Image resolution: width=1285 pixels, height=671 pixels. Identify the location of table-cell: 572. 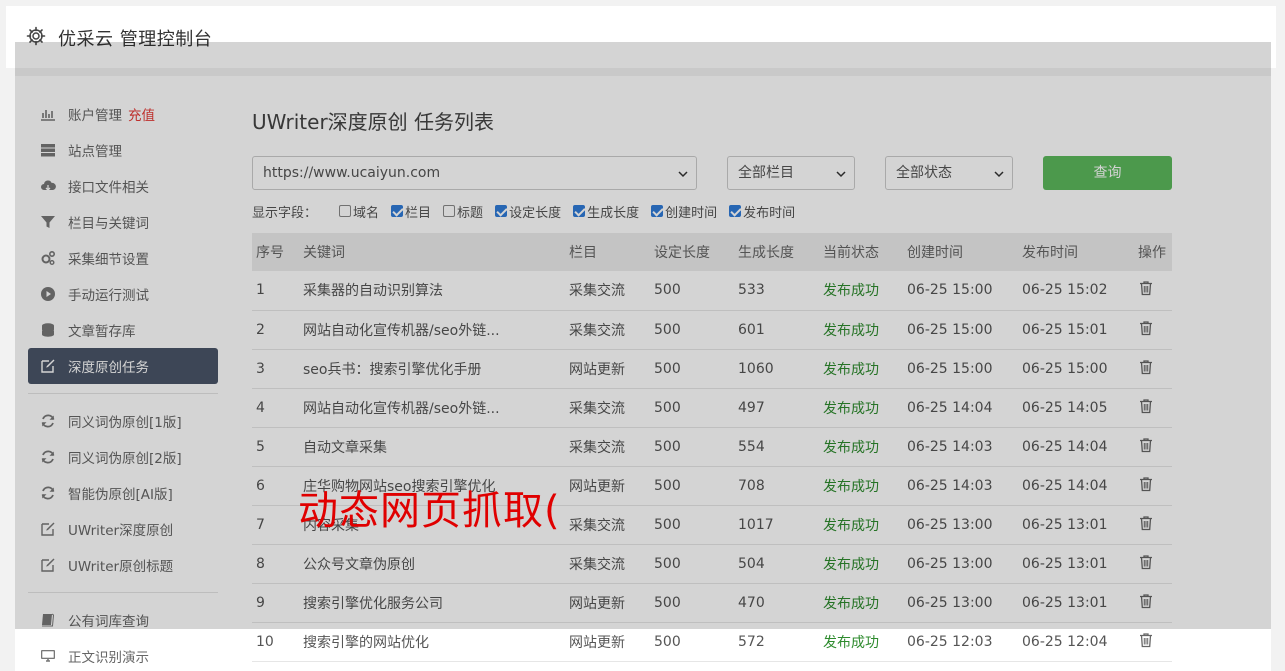
(776, 642).